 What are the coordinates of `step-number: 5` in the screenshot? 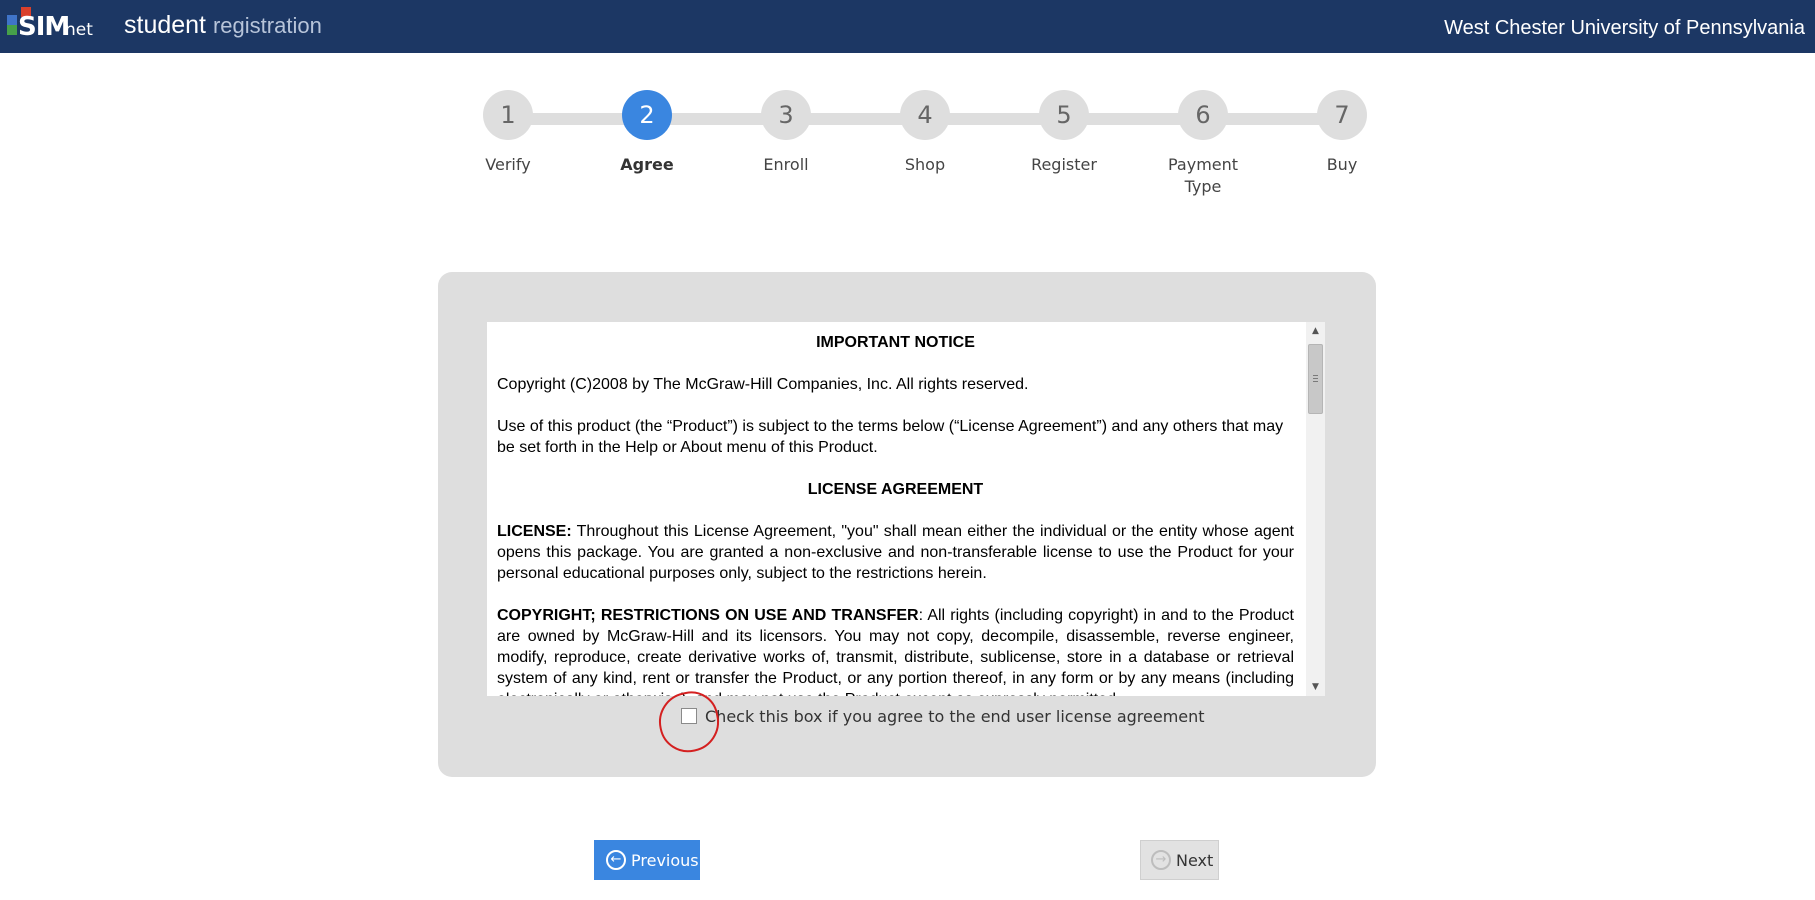 It's located at (1064, 115).